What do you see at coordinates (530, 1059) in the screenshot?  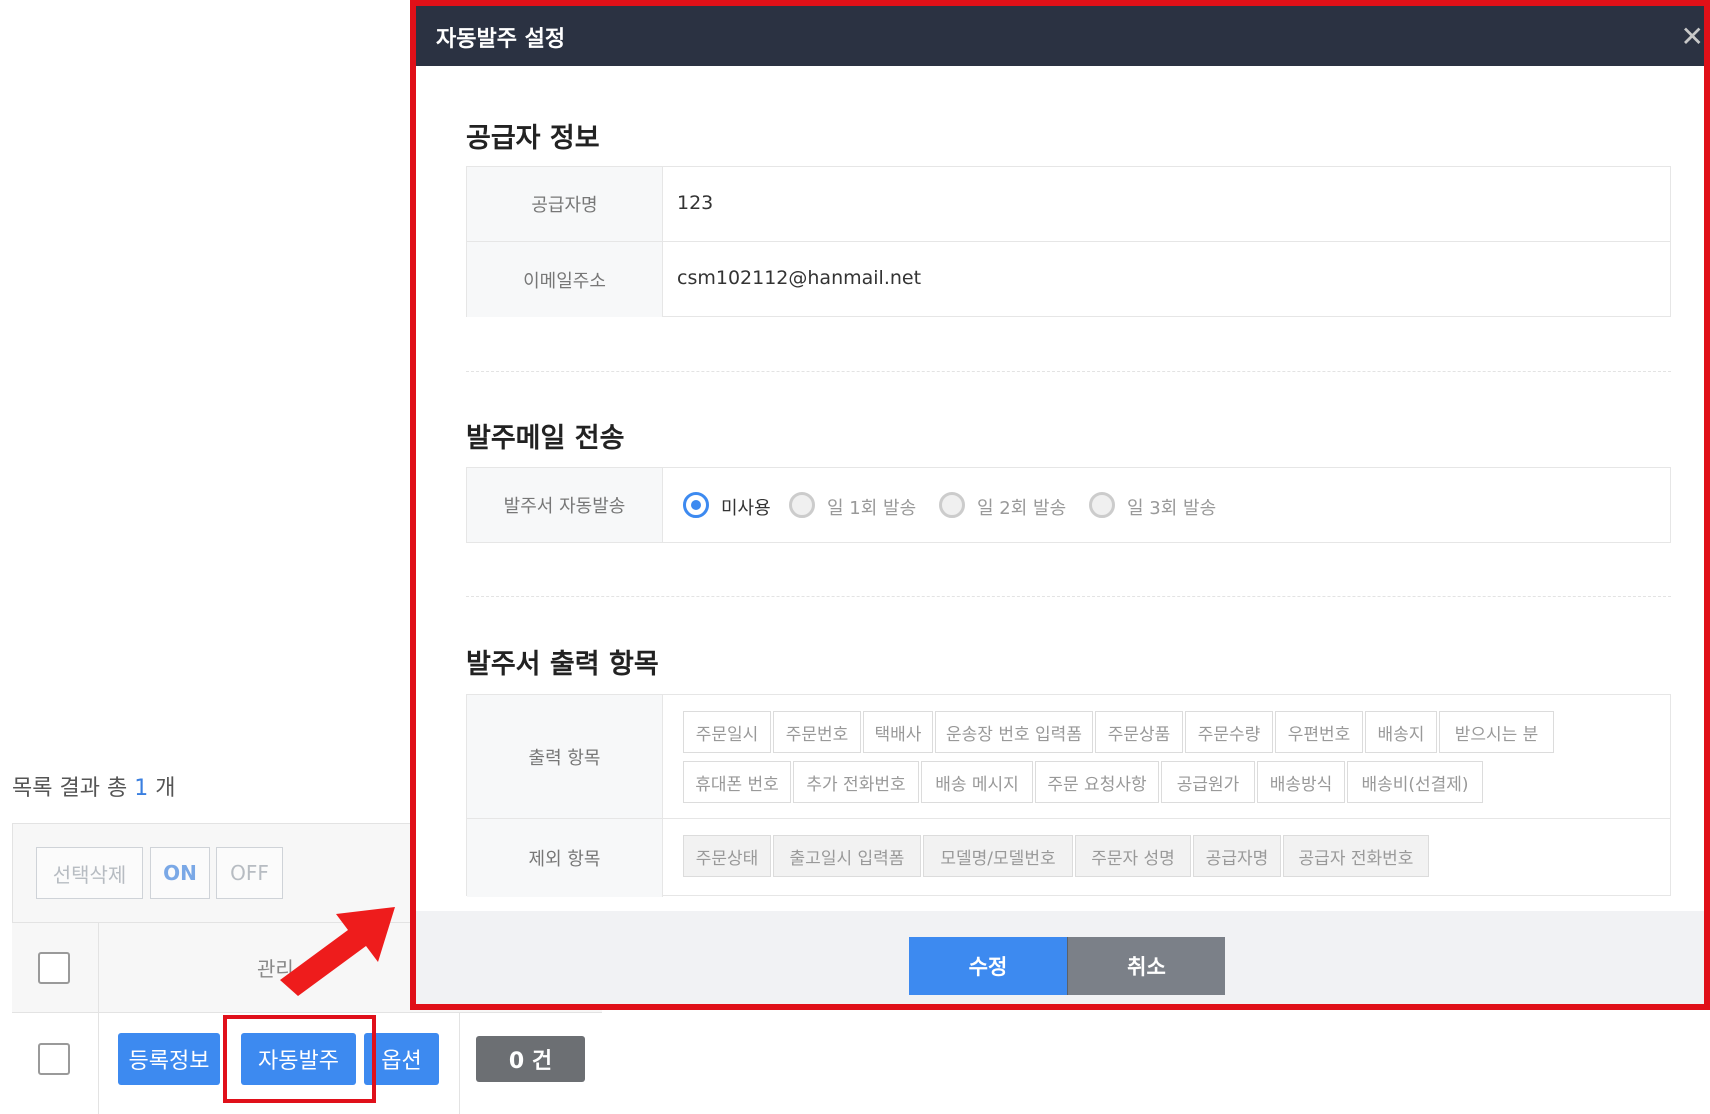 I see `order-count-badge: 0 건` at bounding box center [530, 1059].